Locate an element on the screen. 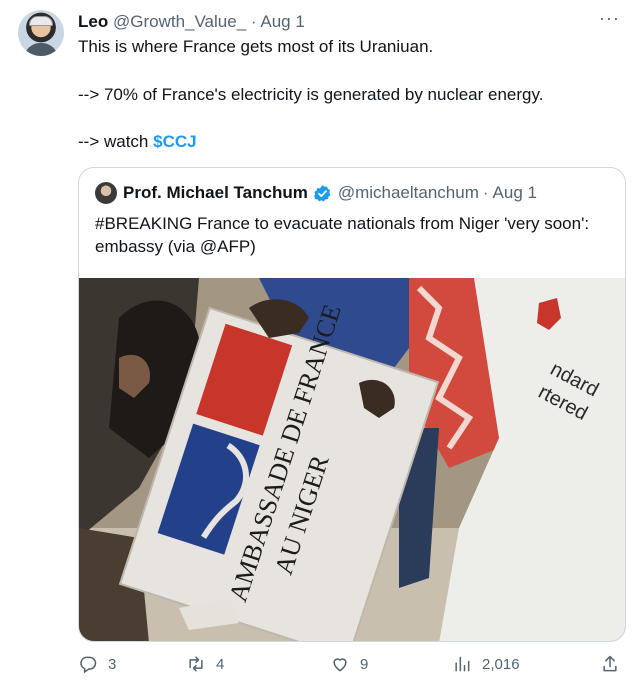 The width and height of the screenshot is (640, 687). like-button: 9 is located at coordinates (349, 664).